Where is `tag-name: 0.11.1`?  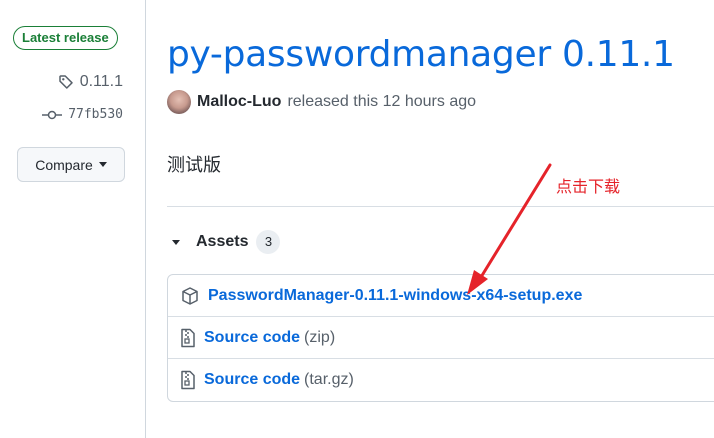 tag-name: 0.11.1 is located at coordinates (101, 81).